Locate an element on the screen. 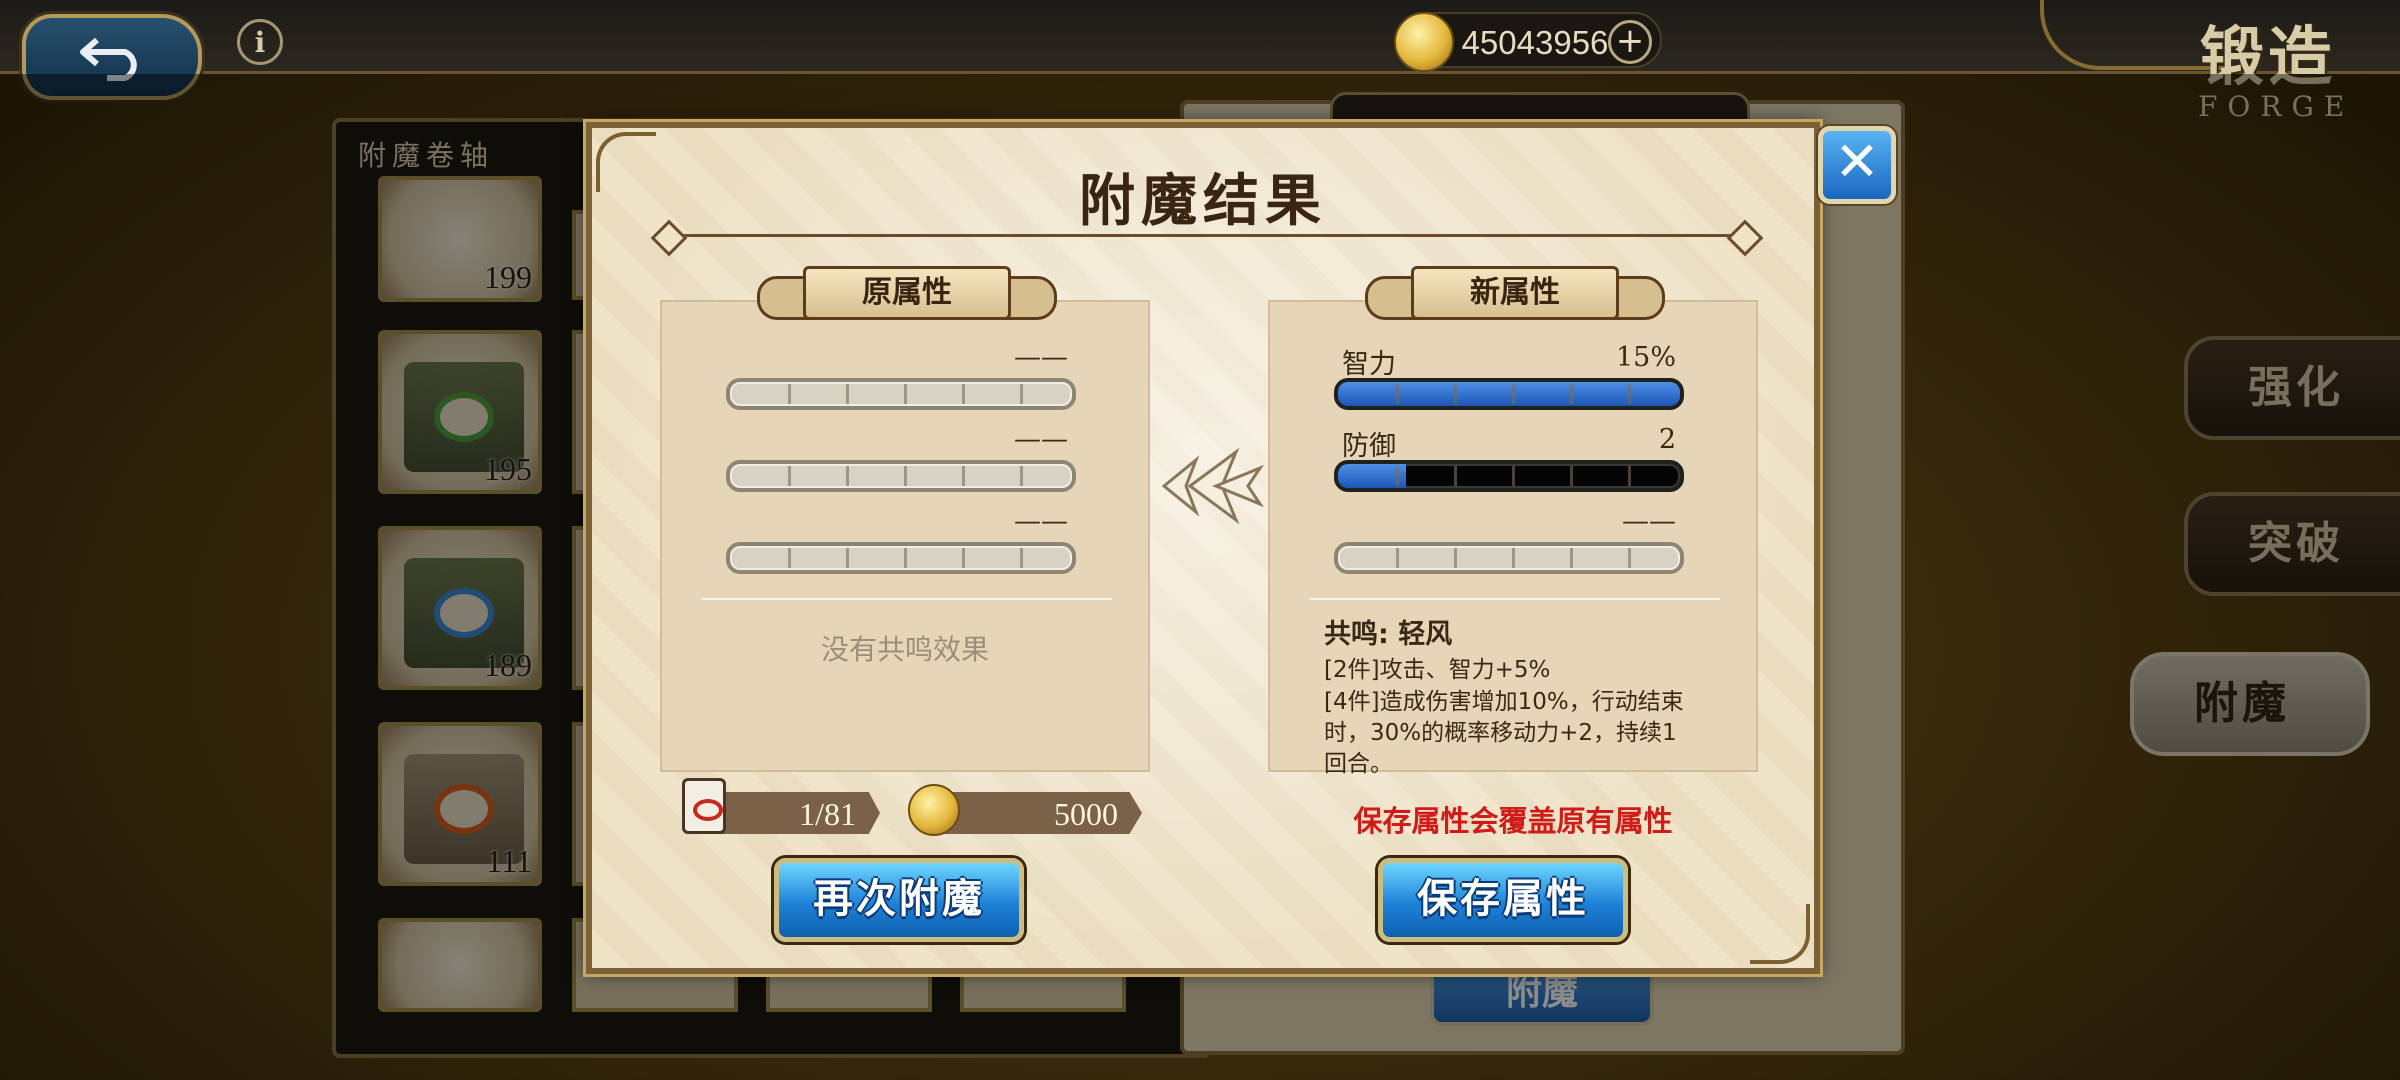  new-attributes-label: 新属性 is located at coordinates (1515, 293).